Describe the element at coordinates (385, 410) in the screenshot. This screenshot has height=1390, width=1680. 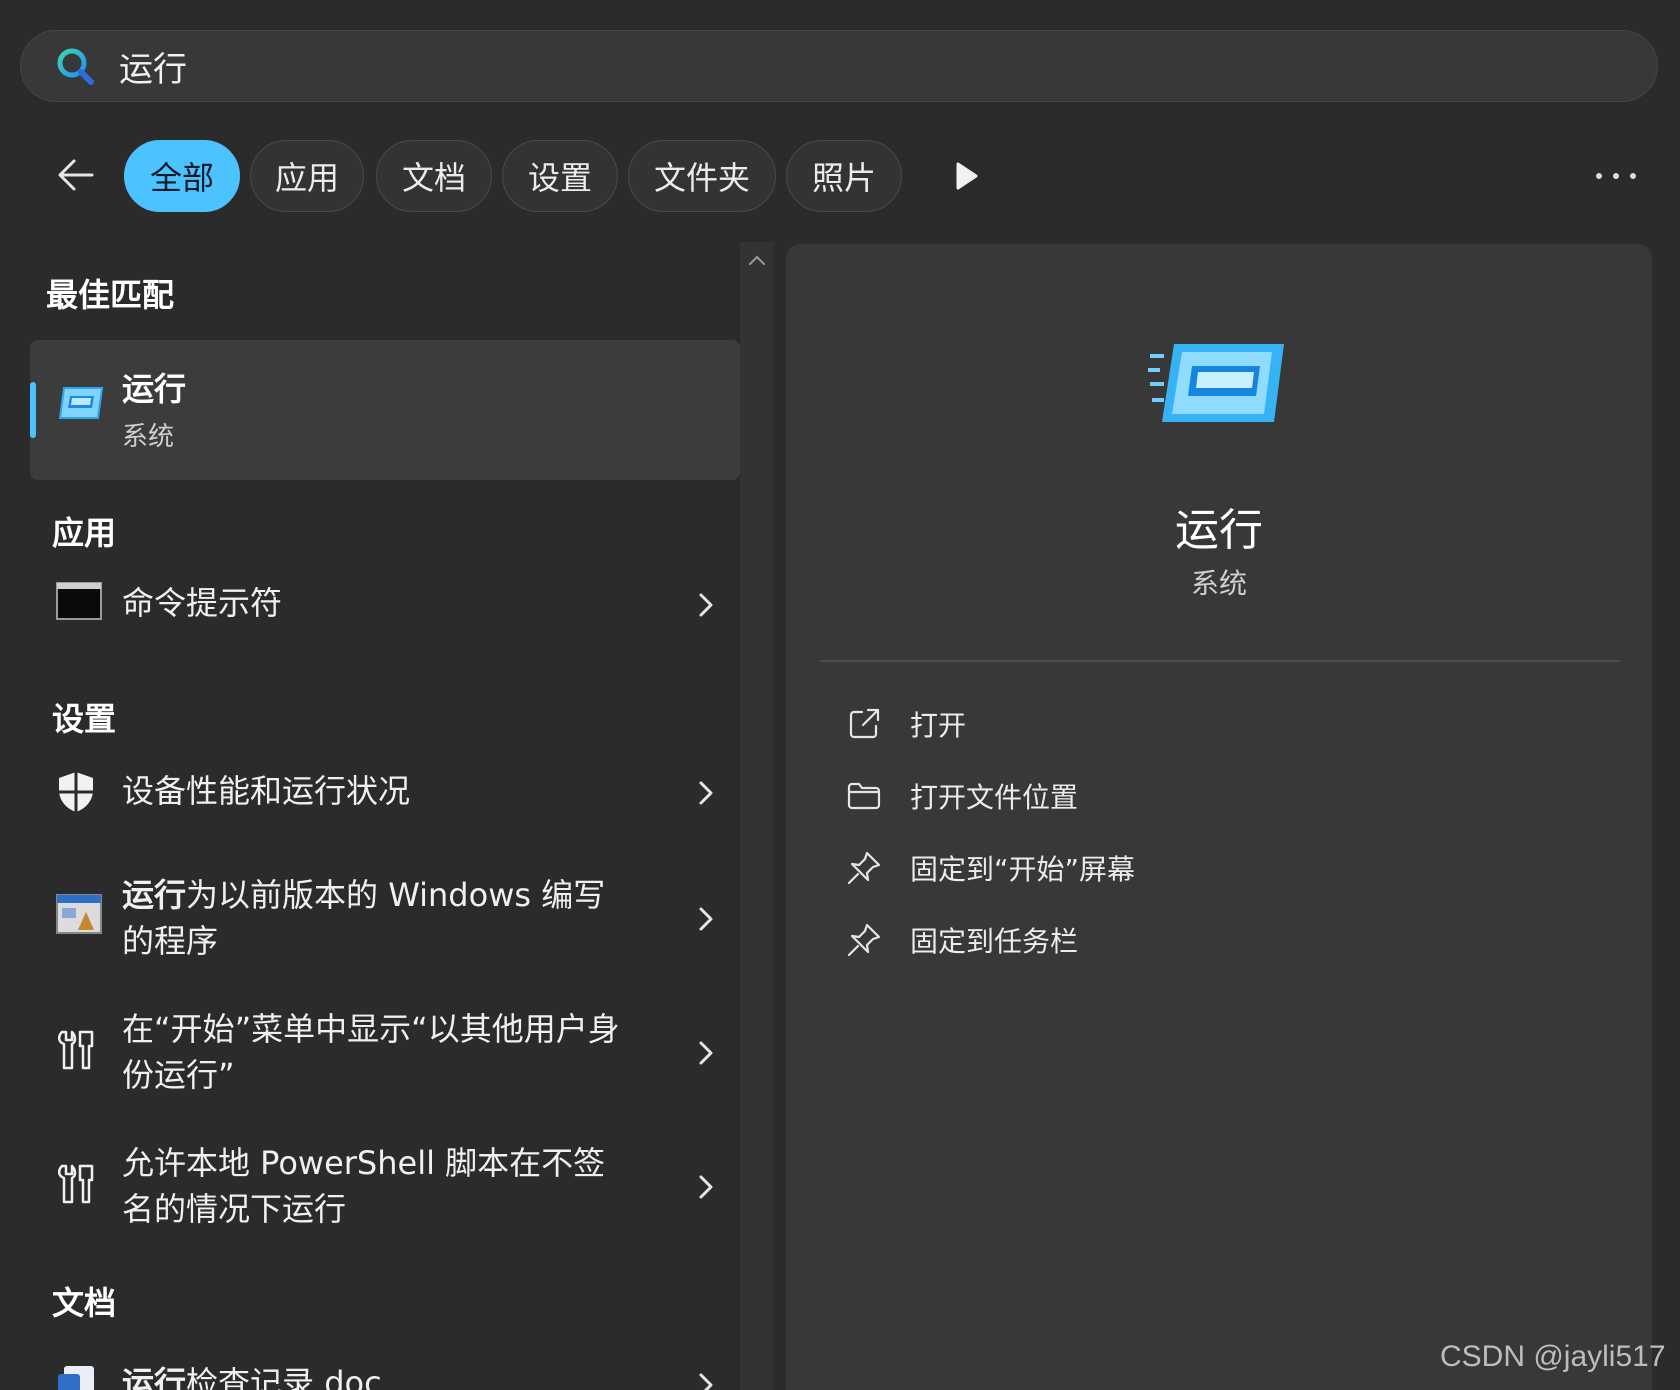
I see `best-match-item: 运行 系统` at that location.